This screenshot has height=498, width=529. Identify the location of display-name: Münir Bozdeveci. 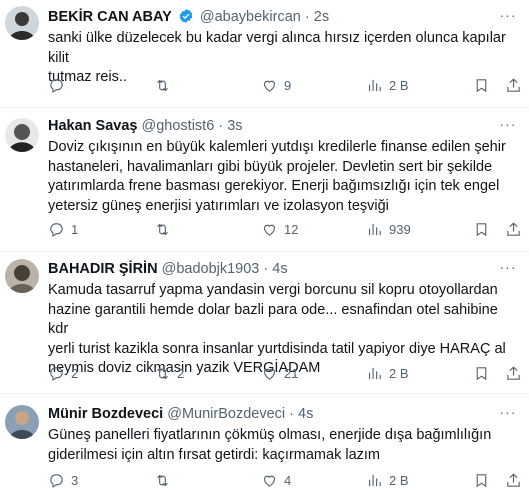
(105, 414).